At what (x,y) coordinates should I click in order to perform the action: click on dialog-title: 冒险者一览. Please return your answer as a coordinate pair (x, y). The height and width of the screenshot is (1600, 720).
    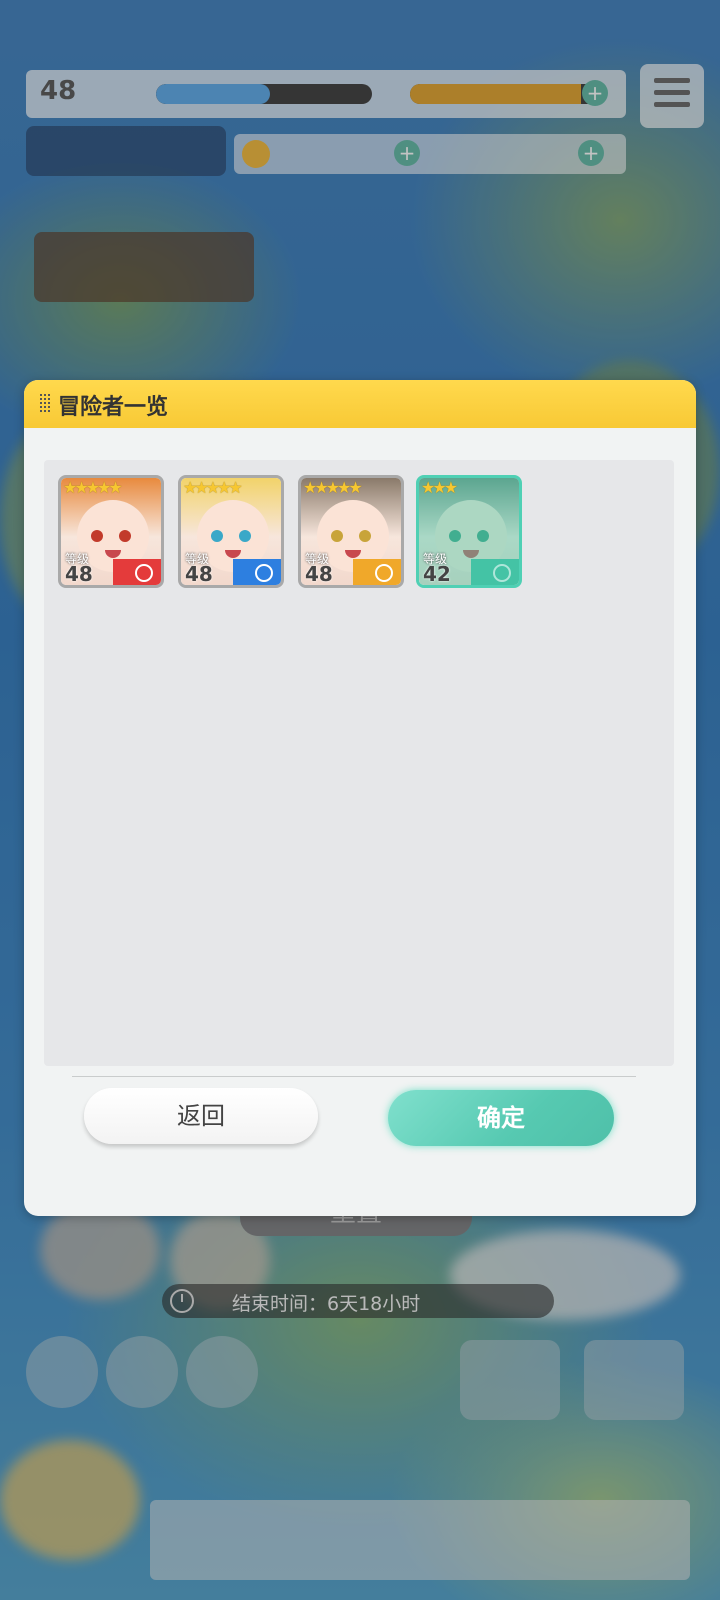
    Looking at the image, I should click on (113, 407).